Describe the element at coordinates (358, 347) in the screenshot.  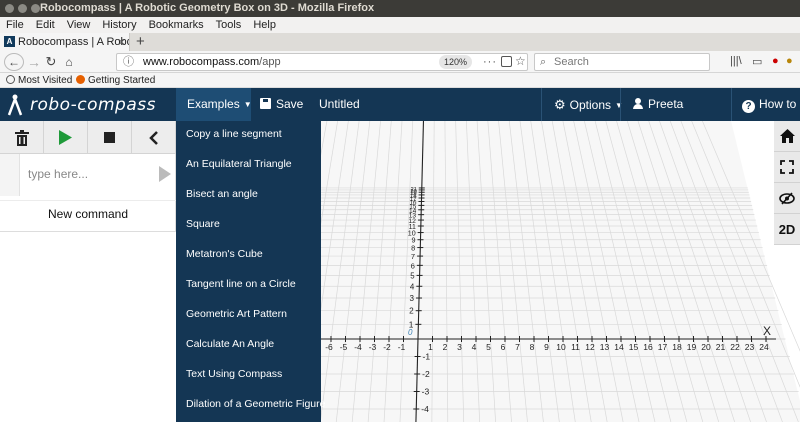
I see `x-tick-label: -4` at that location.